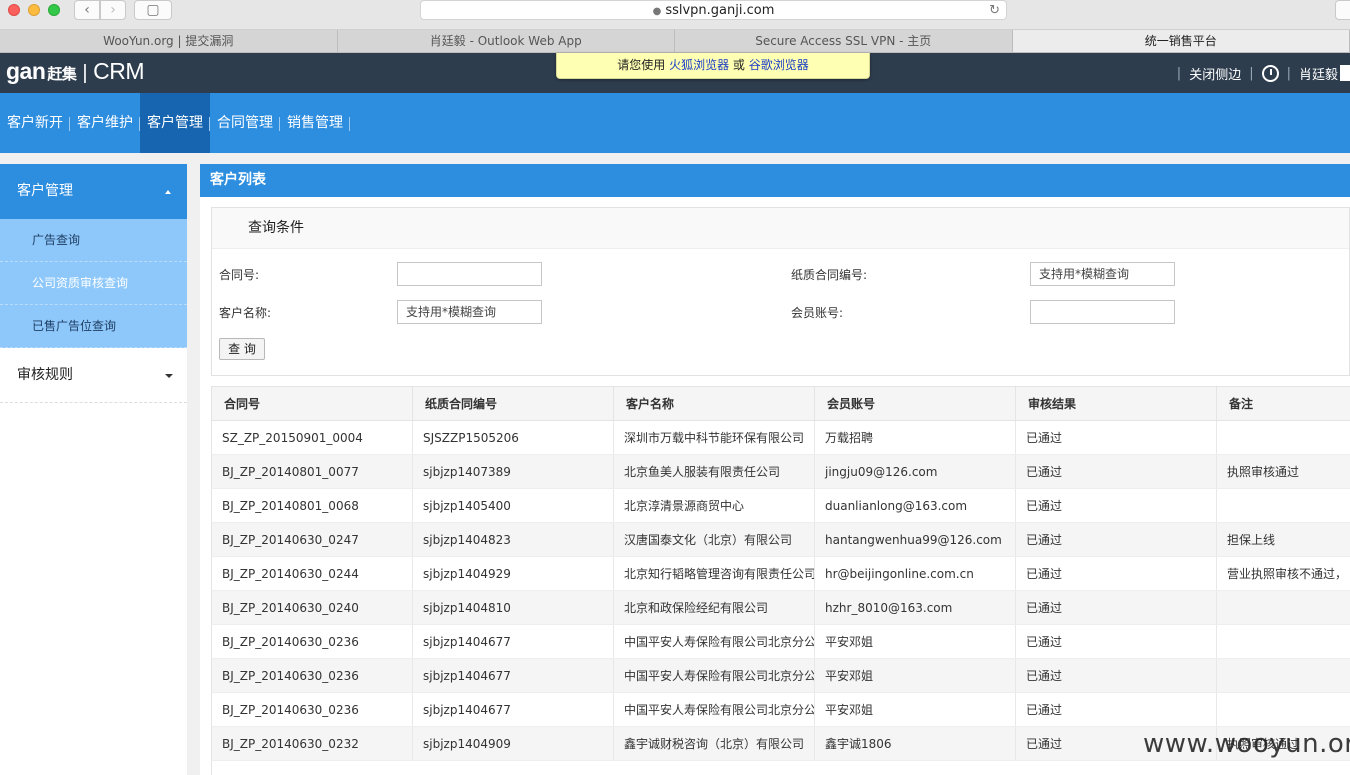  Describe the element at coordinates (62, 74) in the screenshot. I see `logo-cn: 赶集` at that location.